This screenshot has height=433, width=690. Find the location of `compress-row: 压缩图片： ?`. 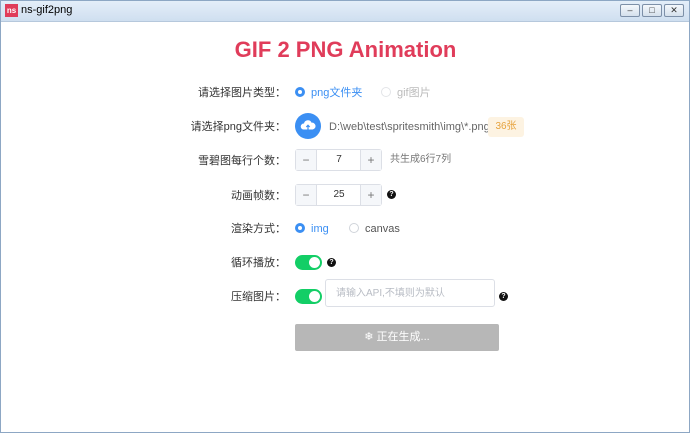

compress-row: 压缩图片： ? is located at coordinates (345, 294).